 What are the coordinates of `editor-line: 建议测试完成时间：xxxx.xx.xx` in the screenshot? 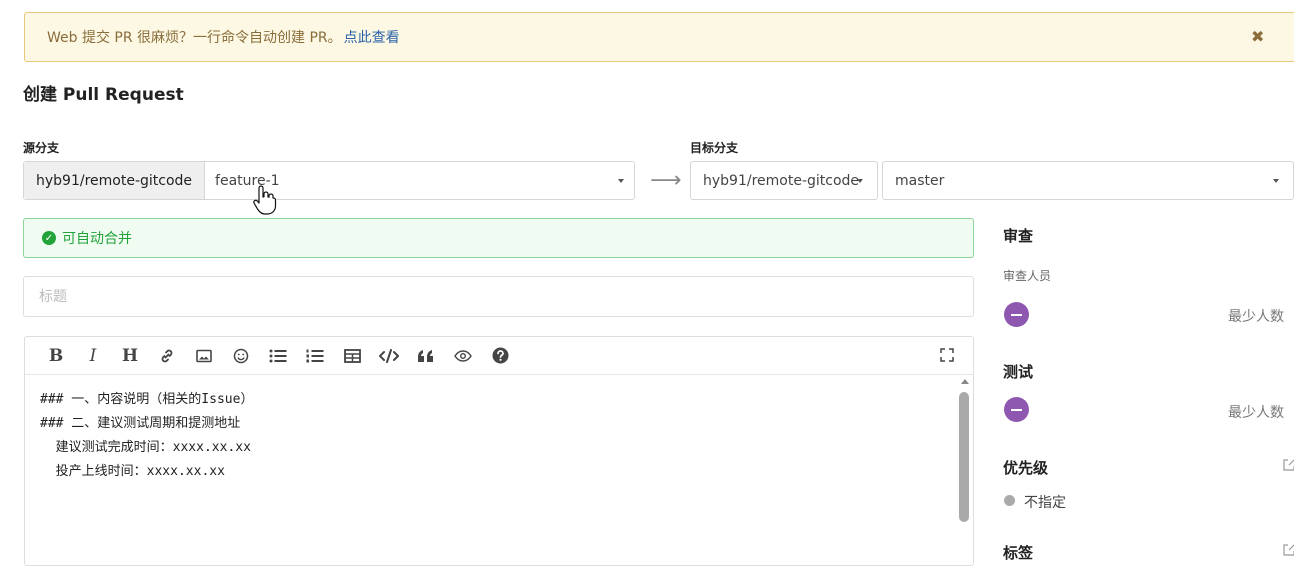 It's located at (145, 447).